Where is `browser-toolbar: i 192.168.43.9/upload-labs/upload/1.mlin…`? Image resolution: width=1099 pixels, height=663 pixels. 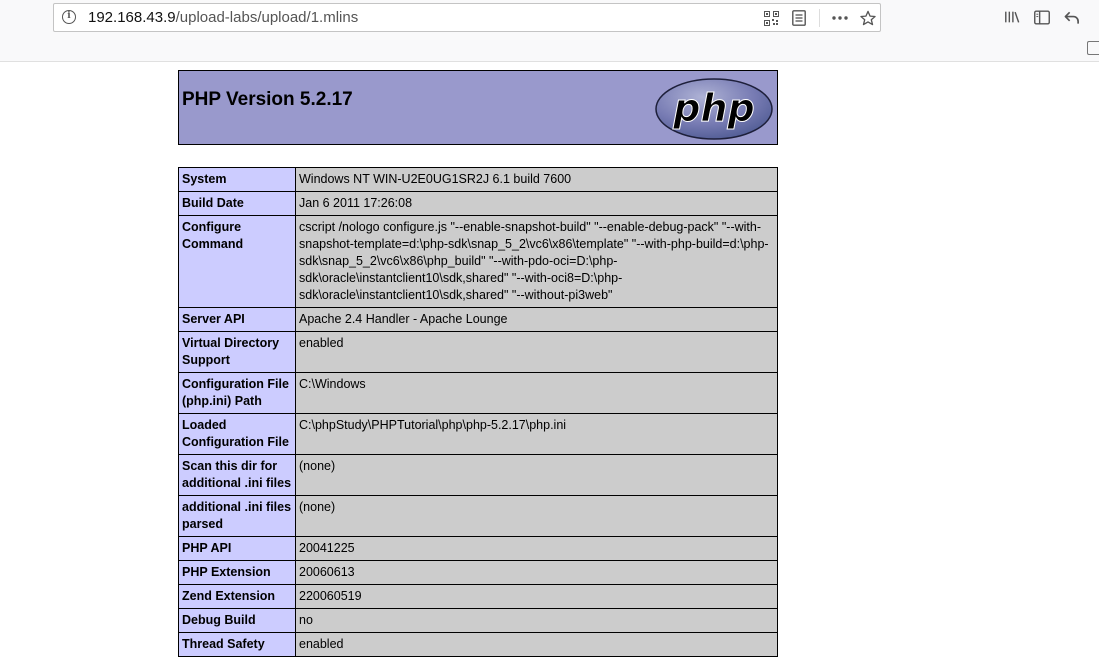
browser-toolbar: i 192.168.43.9/upload-labs/upload/1.mlin… is located at coordinates (549, 31).